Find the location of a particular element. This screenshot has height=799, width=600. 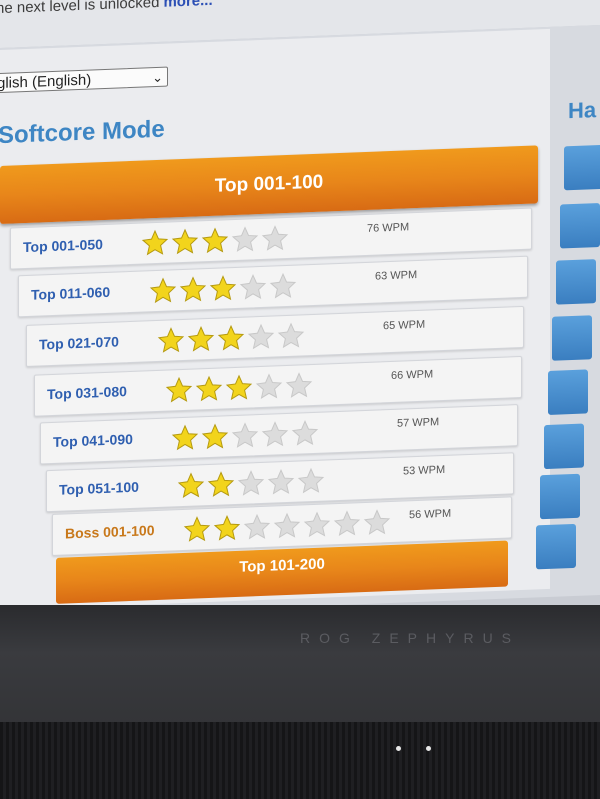

unlock-notice-text: he next level is unlocked is located at coordinates (80, 9).